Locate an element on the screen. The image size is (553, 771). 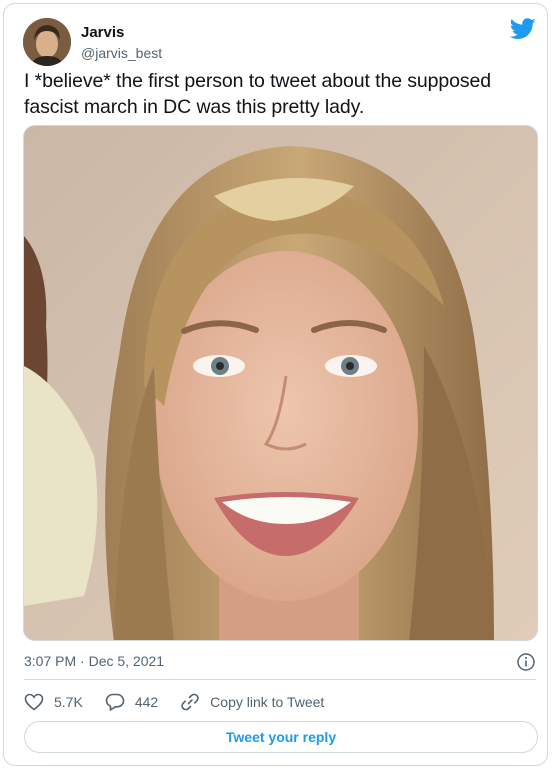
copy-link-button: Copy link to Tweet is located at coordinates (252, 702).